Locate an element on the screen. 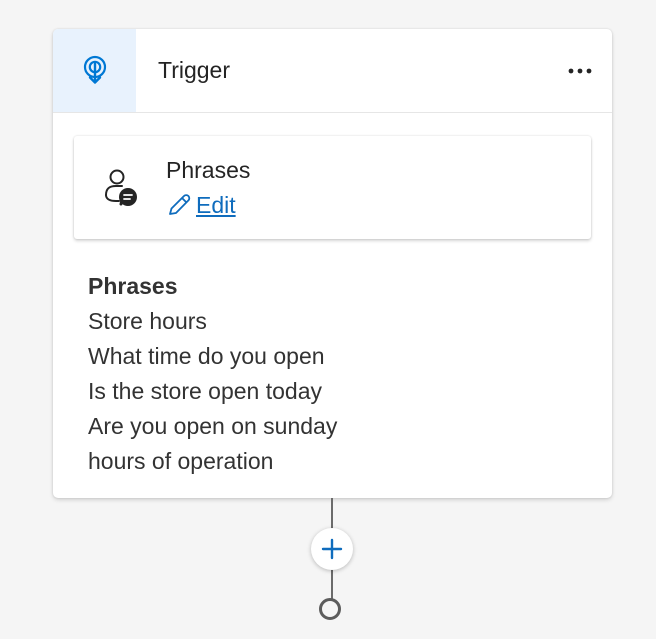 The width and height of the screenshot is (656, 639). phrases-trigger-box: Phrases Edit is located at coordinates (332, 187).